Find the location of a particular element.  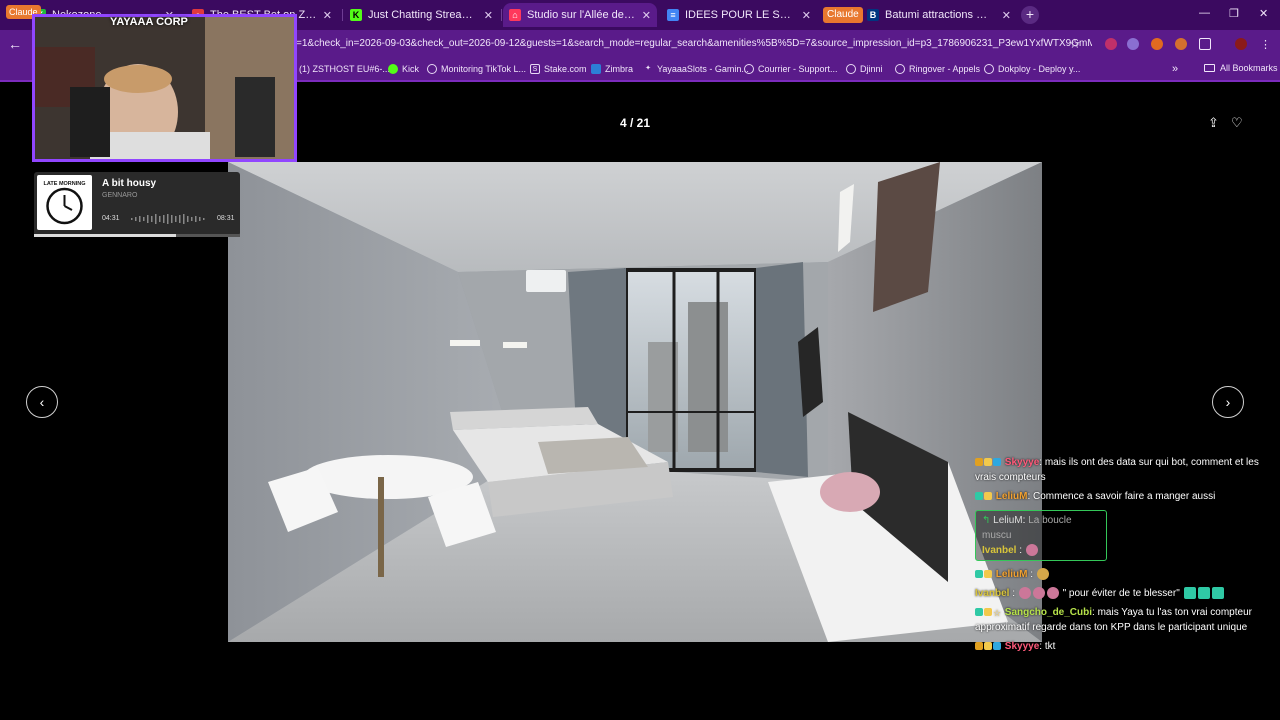

extensions-puzzle-icon is located at coordinates (1205, 44).